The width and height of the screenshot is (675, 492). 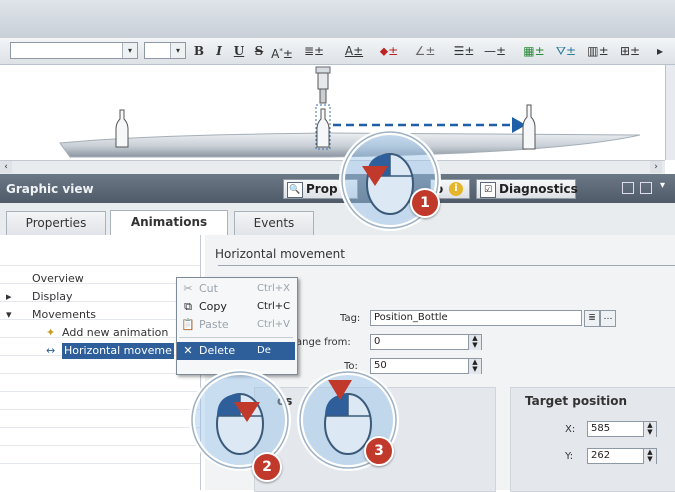 What do you see at coordinates (425, 203) in the screenshot?
I see `callout-number-1: 1` at bounding box center [425, 203].